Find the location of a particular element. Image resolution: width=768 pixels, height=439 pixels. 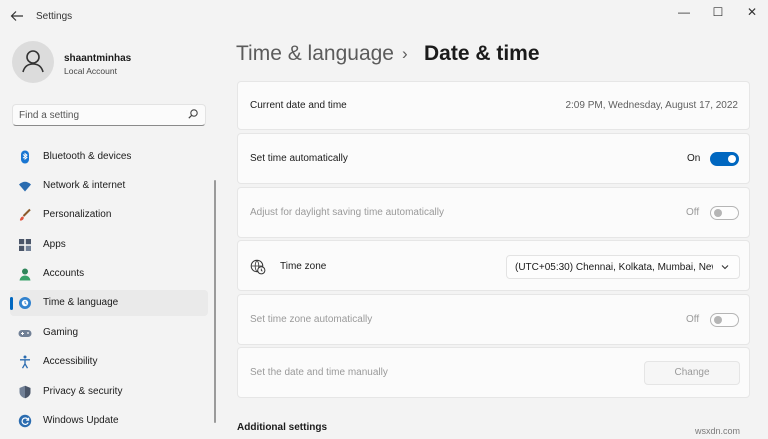

set-timezone-auto-toggle is located at coordinates (724, 320).